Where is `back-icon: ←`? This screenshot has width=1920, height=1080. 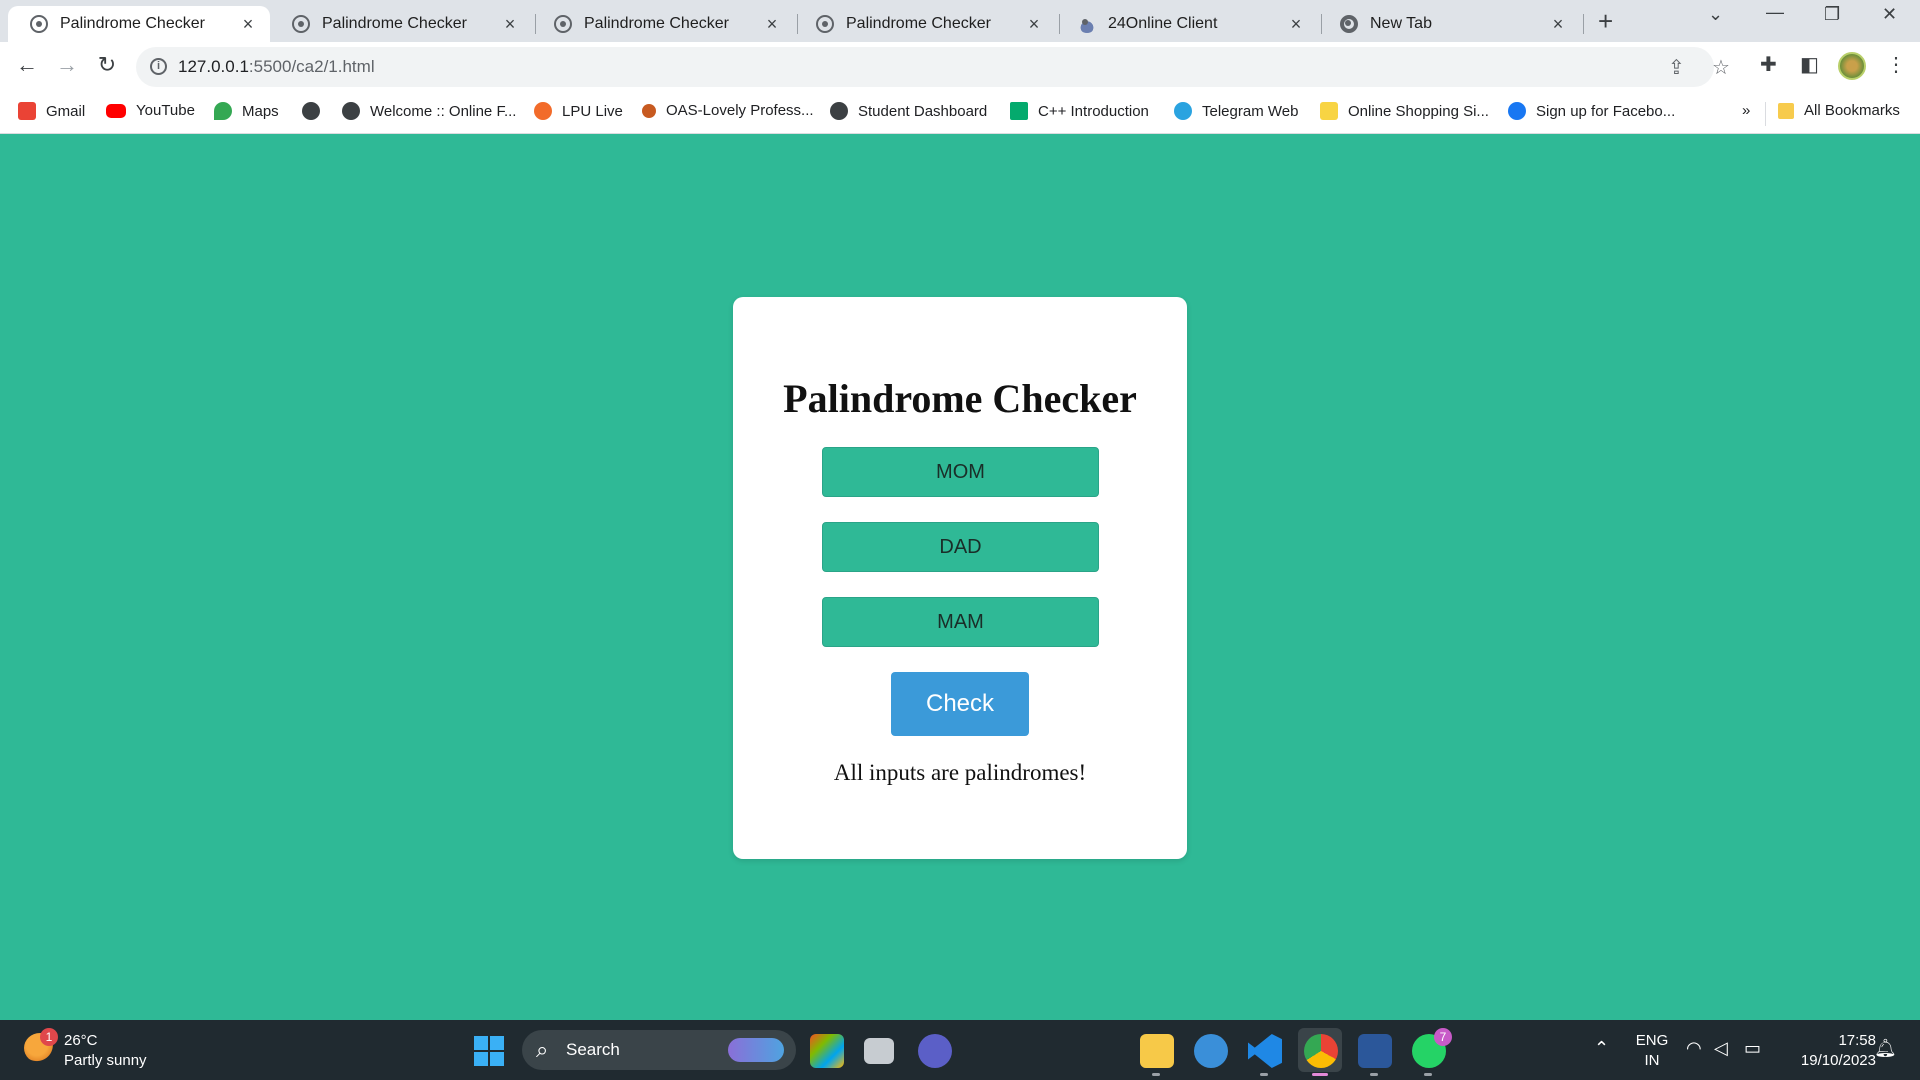 back-icon: ← is located at coordinates (27, 65).